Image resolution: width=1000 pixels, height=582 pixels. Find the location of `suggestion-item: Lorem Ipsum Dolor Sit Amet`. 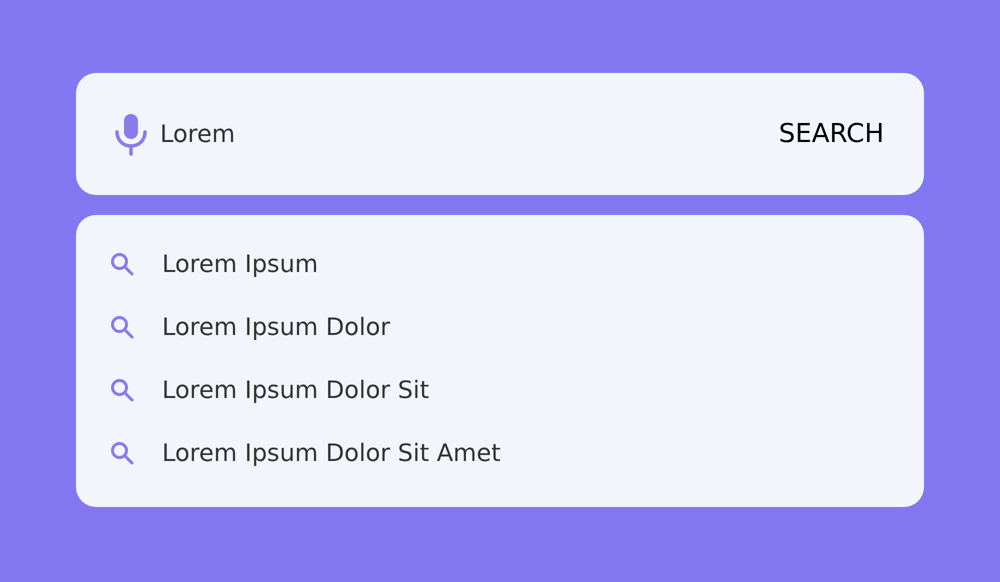

suggestion-item: Lorem Ipsum Dolor Sit Amet is located at coordinates (305, 452).